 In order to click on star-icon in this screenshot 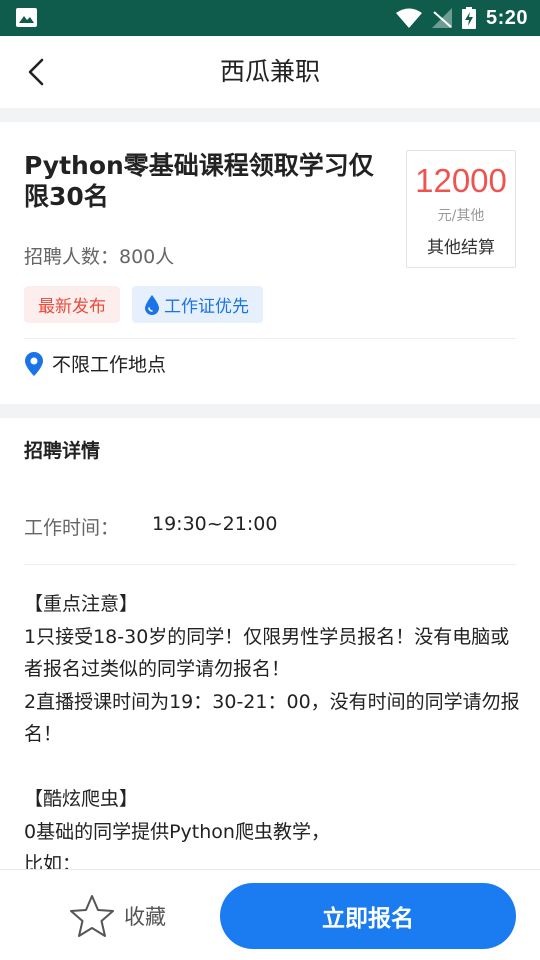, I will do `click(92, 916)`.